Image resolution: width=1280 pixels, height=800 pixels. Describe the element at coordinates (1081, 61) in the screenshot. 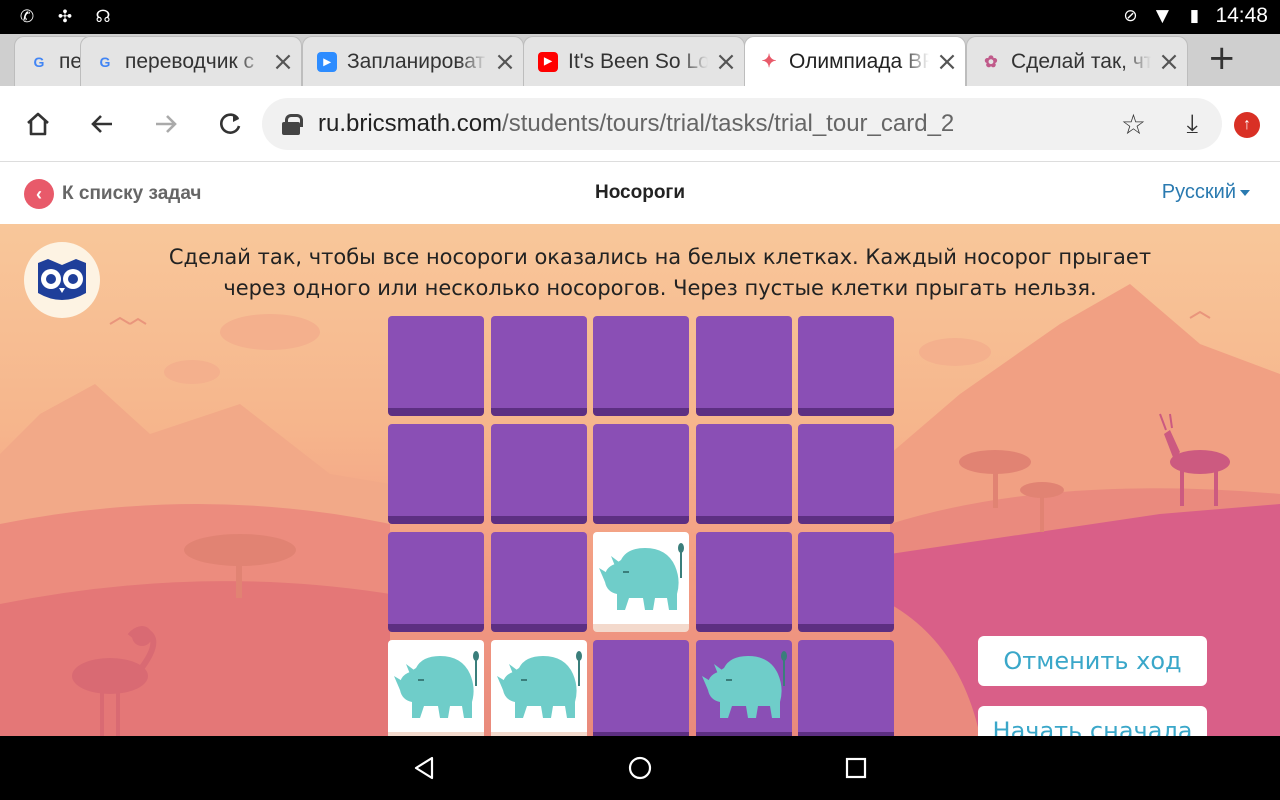

I see `tab-title: Сделай так, чт` at that location.